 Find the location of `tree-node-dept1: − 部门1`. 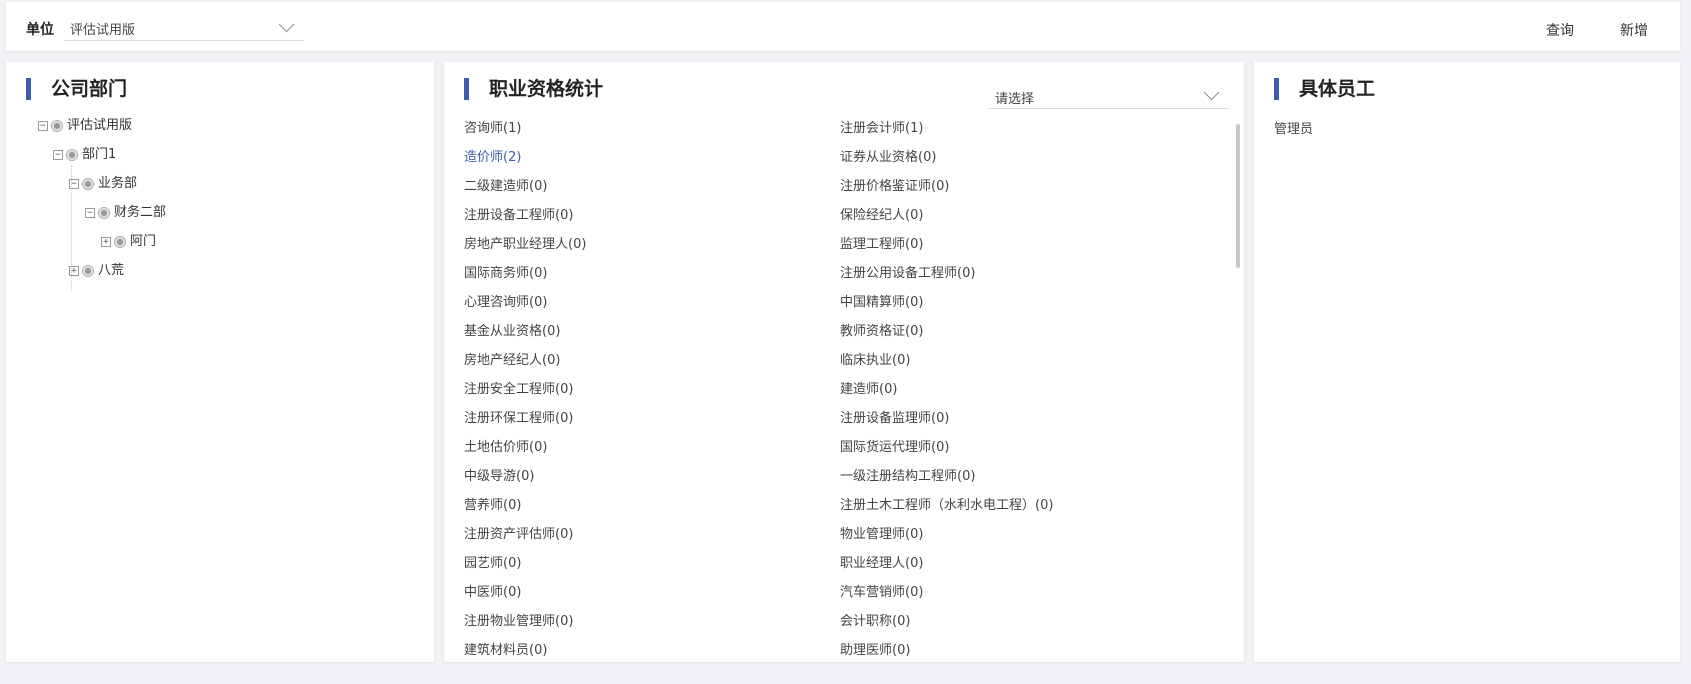

tree-node-dept1: − 部门1 is located at coordinates (84, 155).